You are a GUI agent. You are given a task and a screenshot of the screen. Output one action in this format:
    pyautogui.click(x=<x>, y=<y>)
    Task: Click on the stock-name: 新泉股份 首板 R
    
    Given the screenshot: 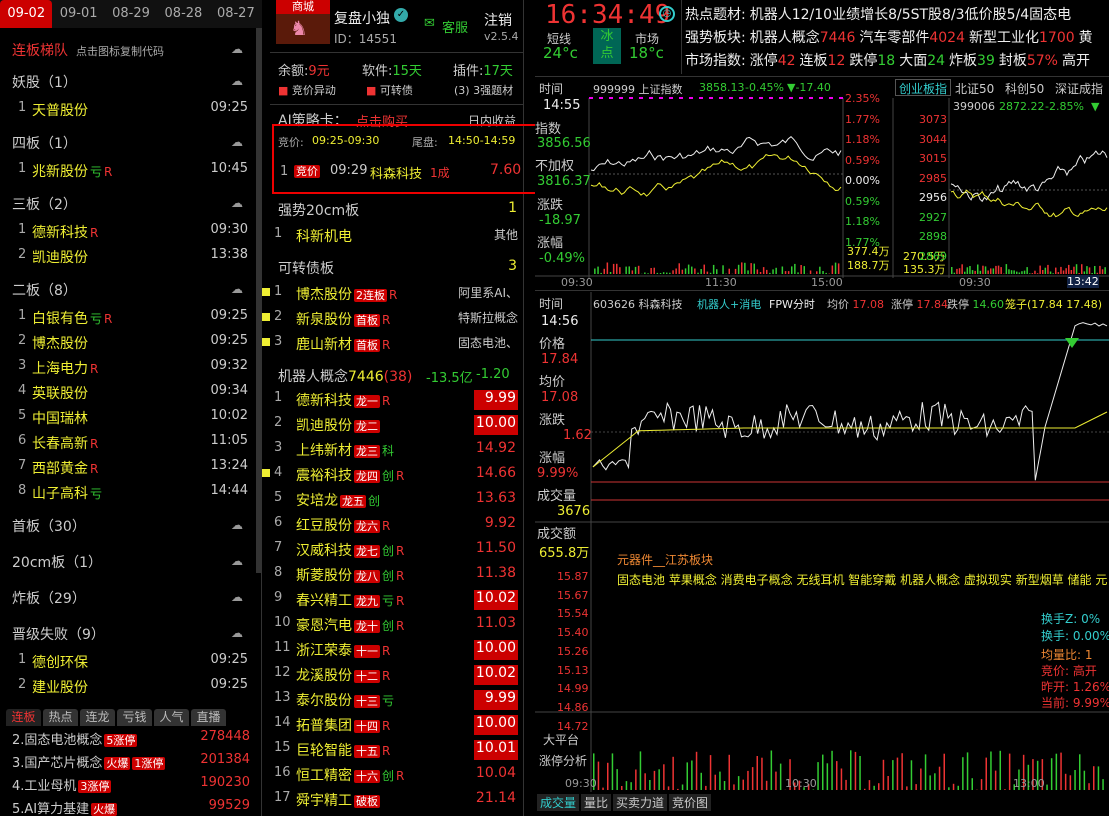 What is the action you would take?
    pyautogui.click(x=343, y=319)
    